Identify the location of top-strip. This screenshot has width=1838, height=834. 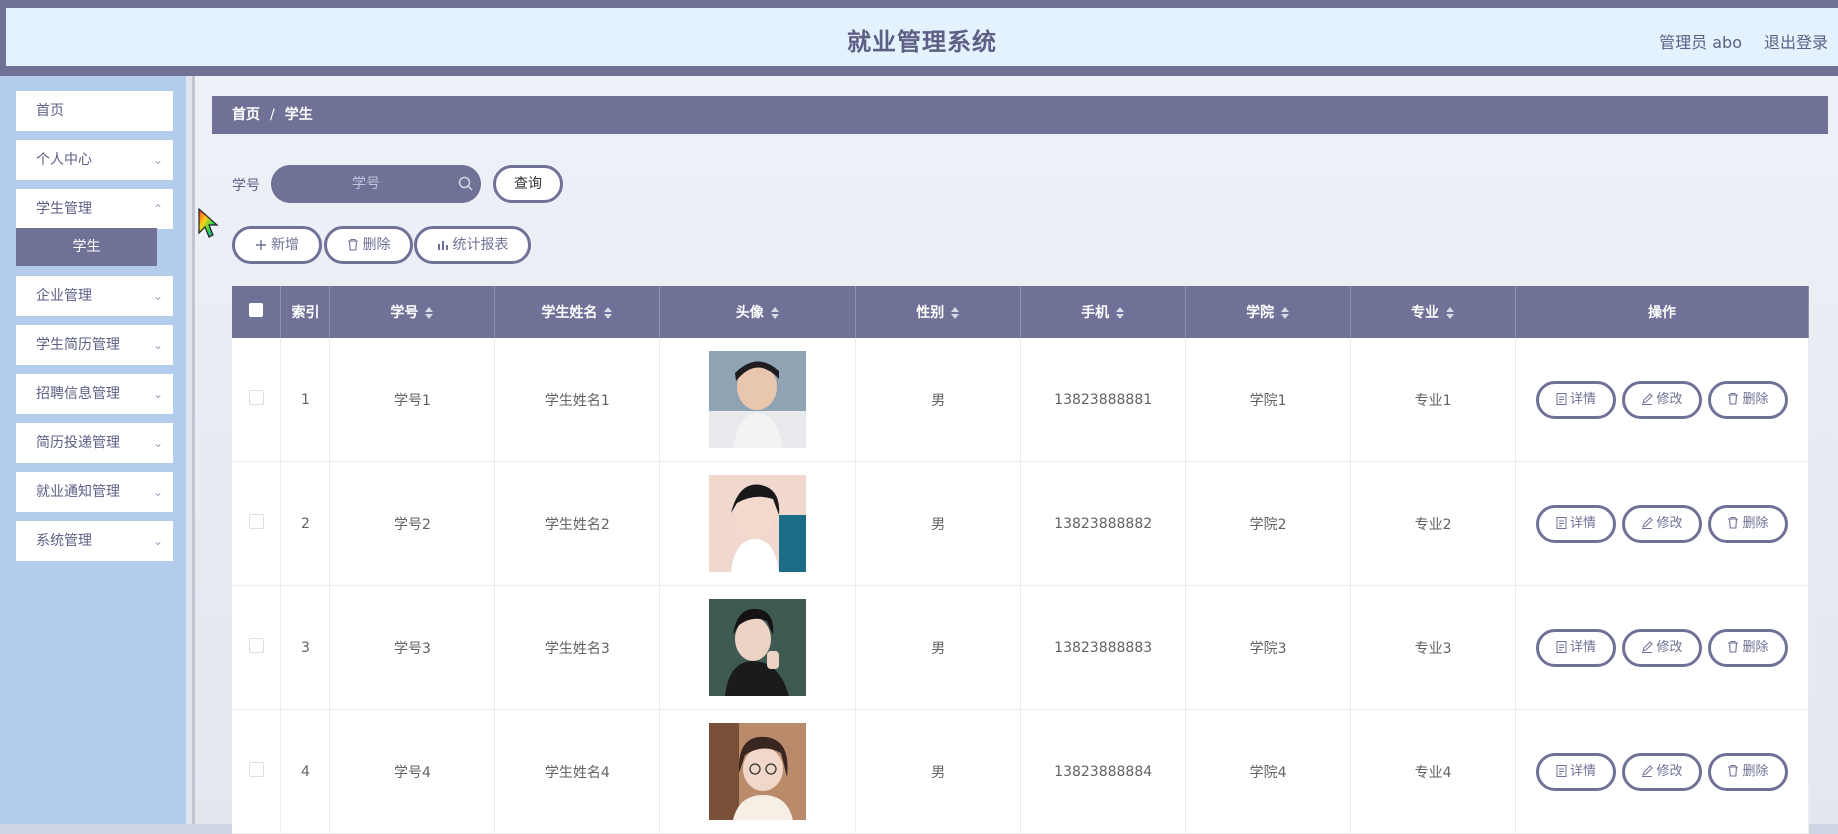
(919, 4).